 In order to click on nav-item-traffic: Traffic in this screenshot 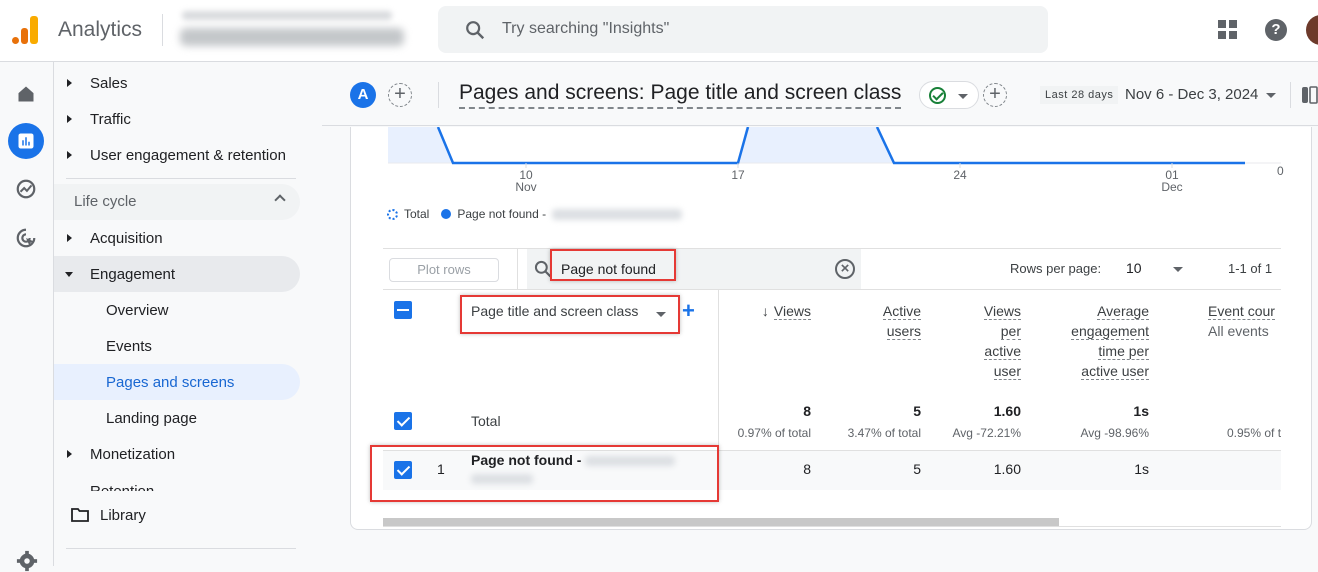, I will do `click(177, 119)`.